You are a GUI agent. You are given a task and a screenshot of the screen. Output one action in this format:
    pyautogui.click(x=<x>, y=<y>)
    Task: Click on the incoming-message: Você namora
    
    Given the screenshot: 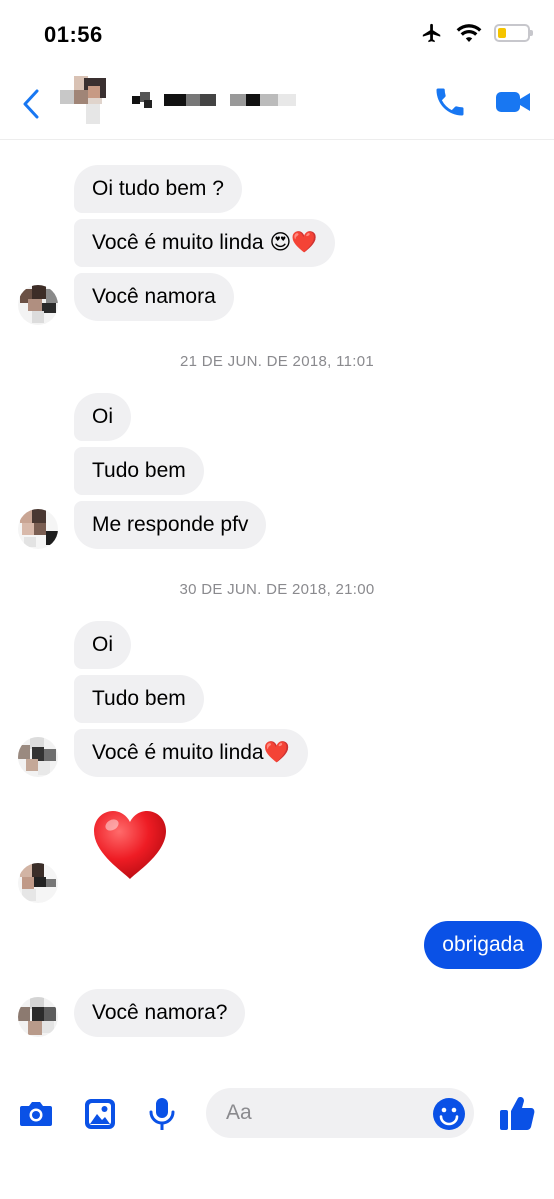 What is the action you would take?
    pyautogui.click(x=154, y=297)
    